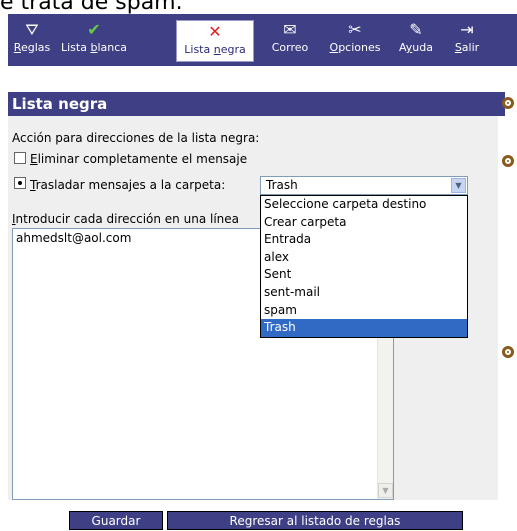 The width and height of the screenshot is (517, 531). I want to click on toolbar-blacklist-button: ✕ Lista negra, so click(215, 41).